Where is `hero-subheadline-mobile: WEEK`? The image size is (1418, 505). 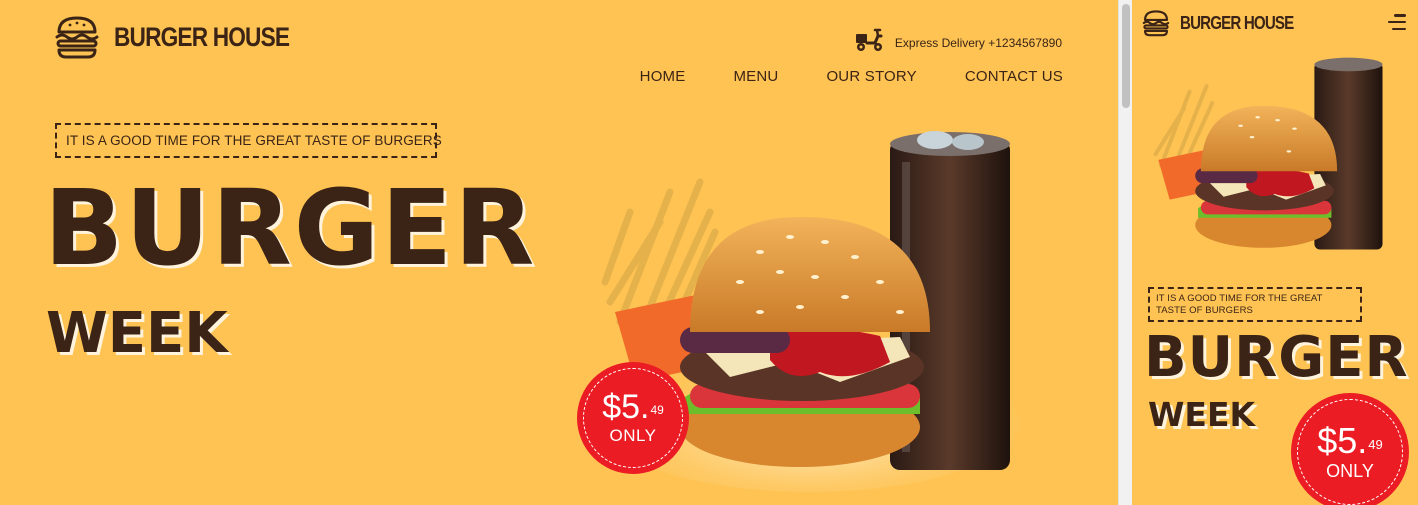 hero-subheadline-mobile: WEEK is located at coordinates (1202, 414).